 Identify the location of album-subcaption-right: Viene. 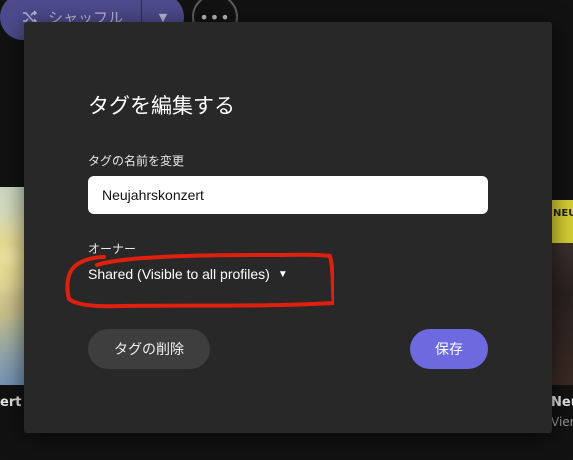
(562, 422).